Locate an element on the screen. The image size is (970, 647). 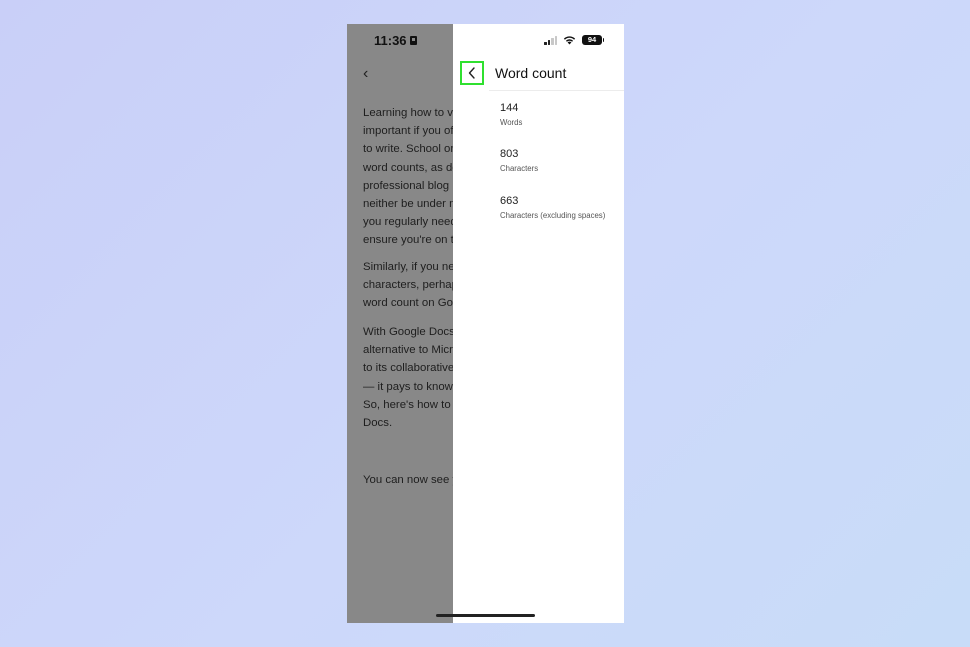
stat-characters: 803 Characters is located at coordinates (519, 160).